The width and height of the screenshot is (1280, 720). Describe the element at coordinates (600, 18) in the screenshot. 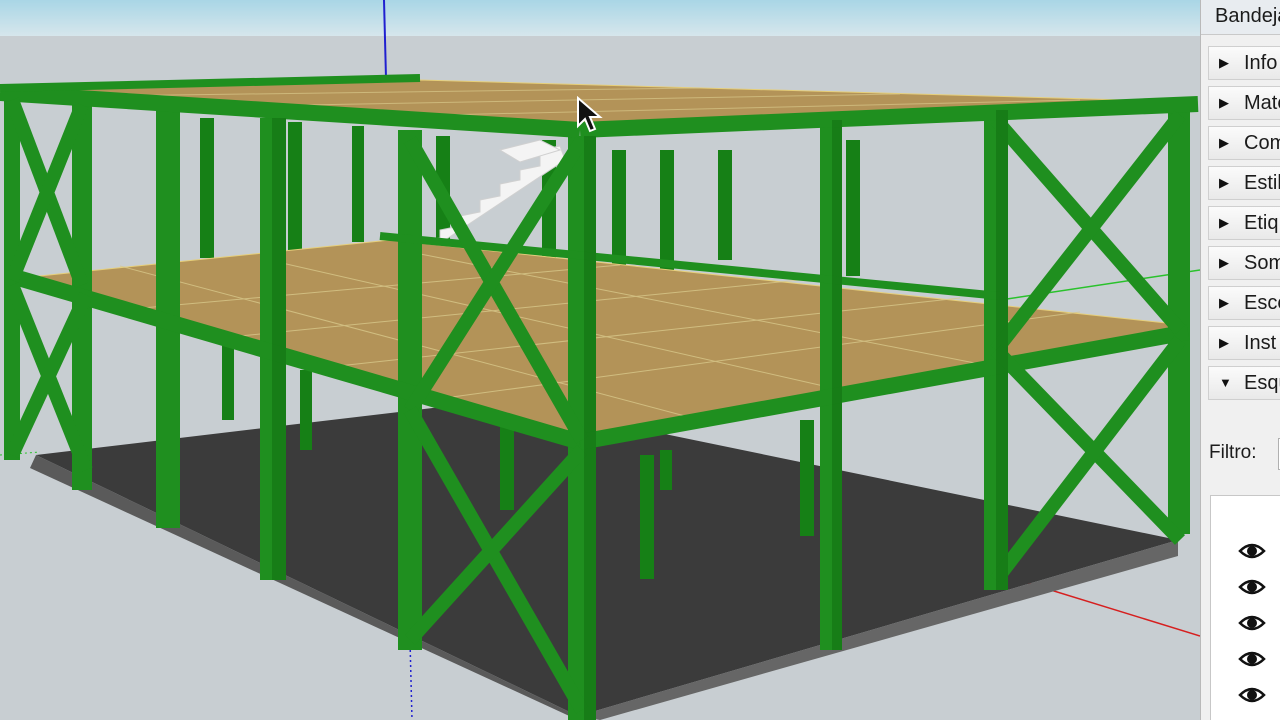

I see `sky` at that location.